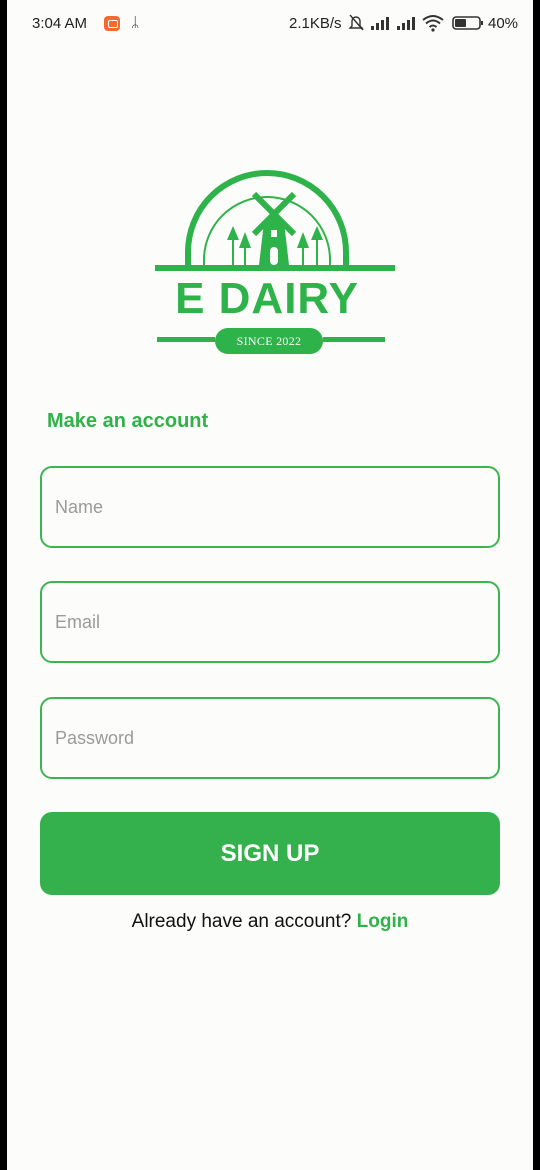  I want to click on login-prompt-line: Already have an account? Login, so click(270, 922).